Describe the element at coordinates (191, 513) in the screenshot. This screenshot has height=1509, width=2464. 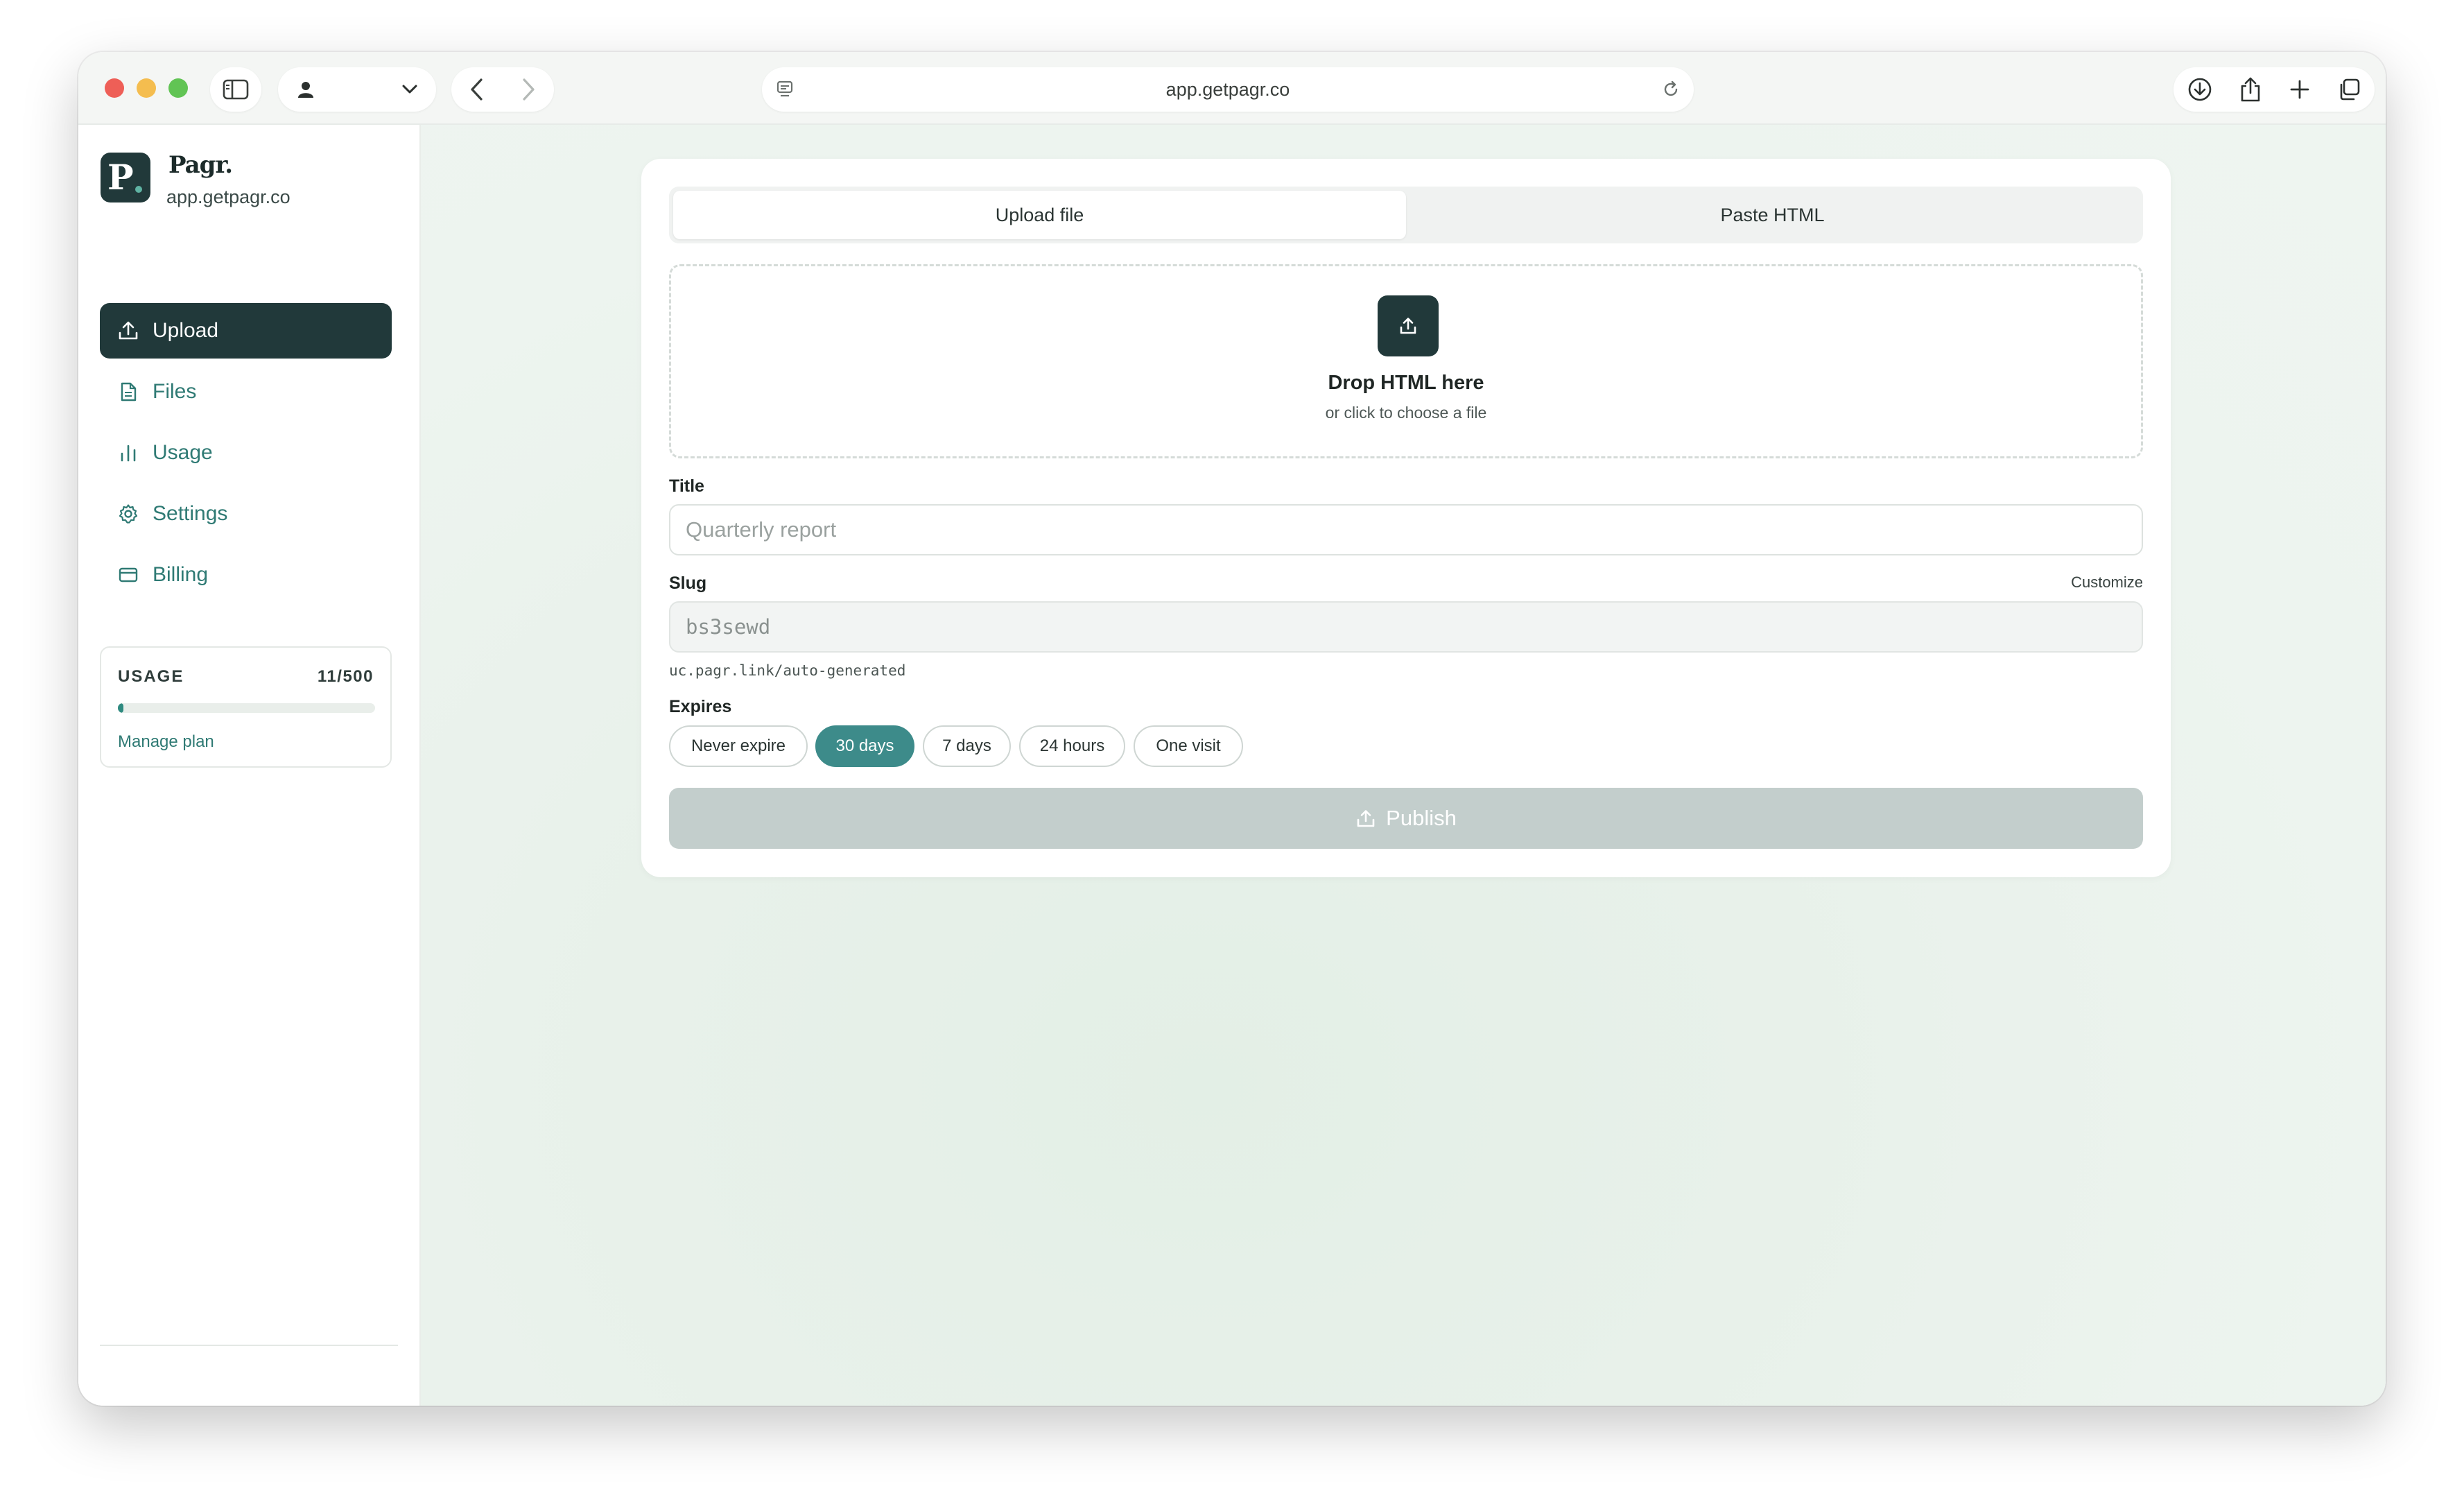
I see `sidebar-item-label: Settings` at that location.